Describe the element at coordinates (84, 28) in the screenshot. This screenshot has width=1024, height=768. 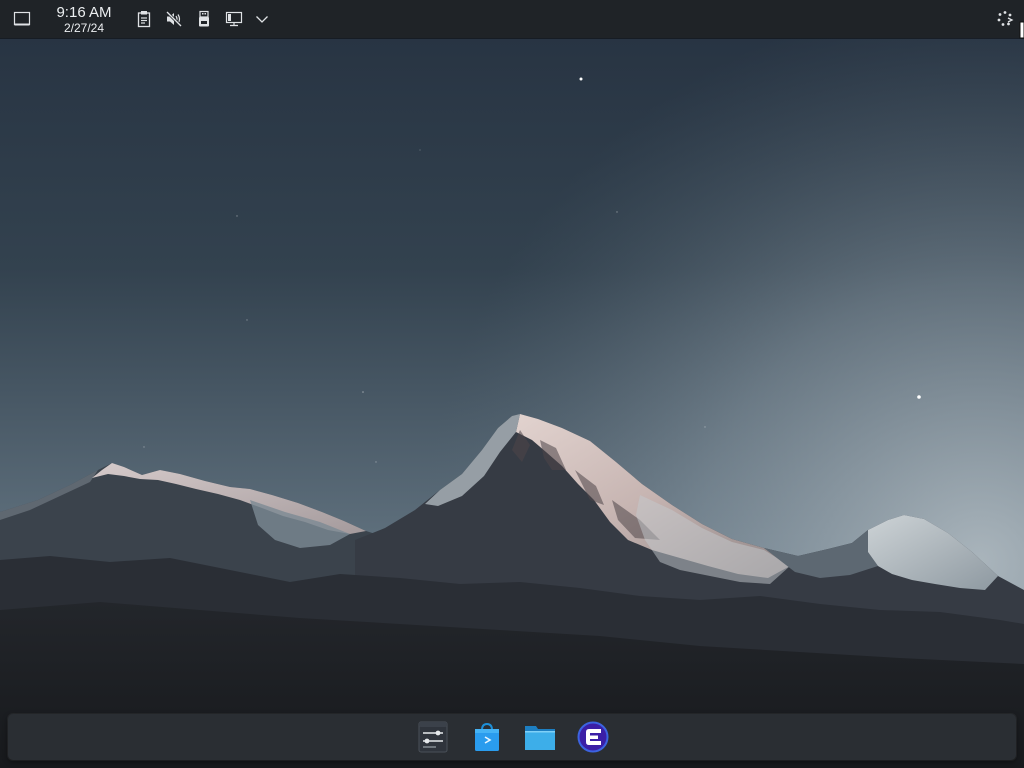
I see `clock-date: 2/27/24` at that location.